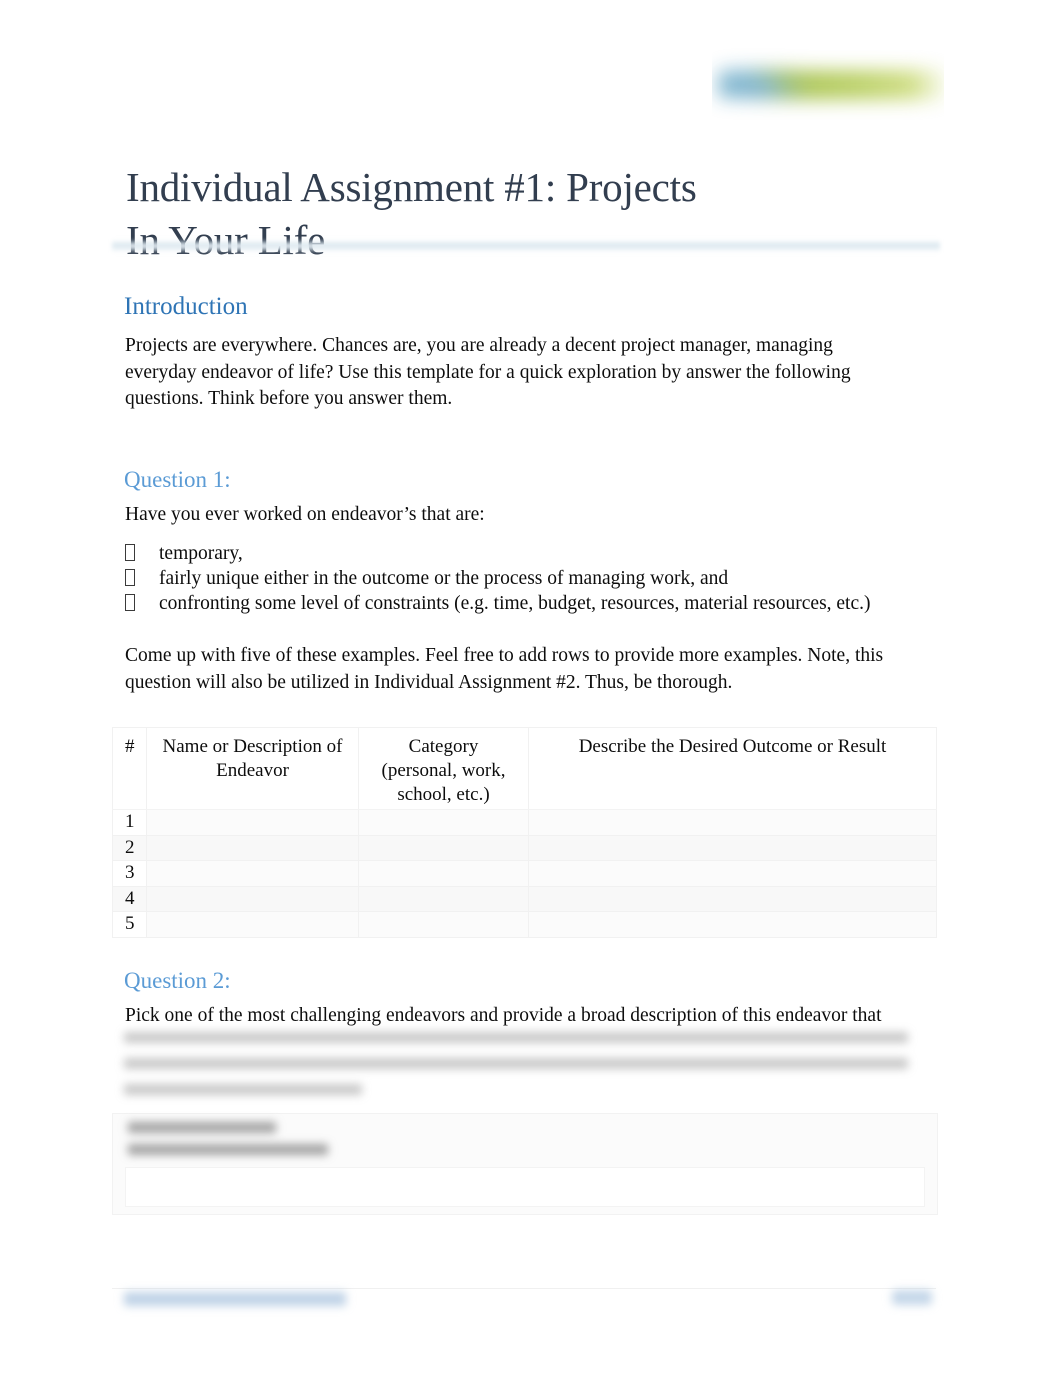 The width and height of the screenshot is (1062, 1377). What do you see at coordinates (239, 1302) in the screenshot?
I see `footer-text-redacted` at bounding box center [239, 1302].